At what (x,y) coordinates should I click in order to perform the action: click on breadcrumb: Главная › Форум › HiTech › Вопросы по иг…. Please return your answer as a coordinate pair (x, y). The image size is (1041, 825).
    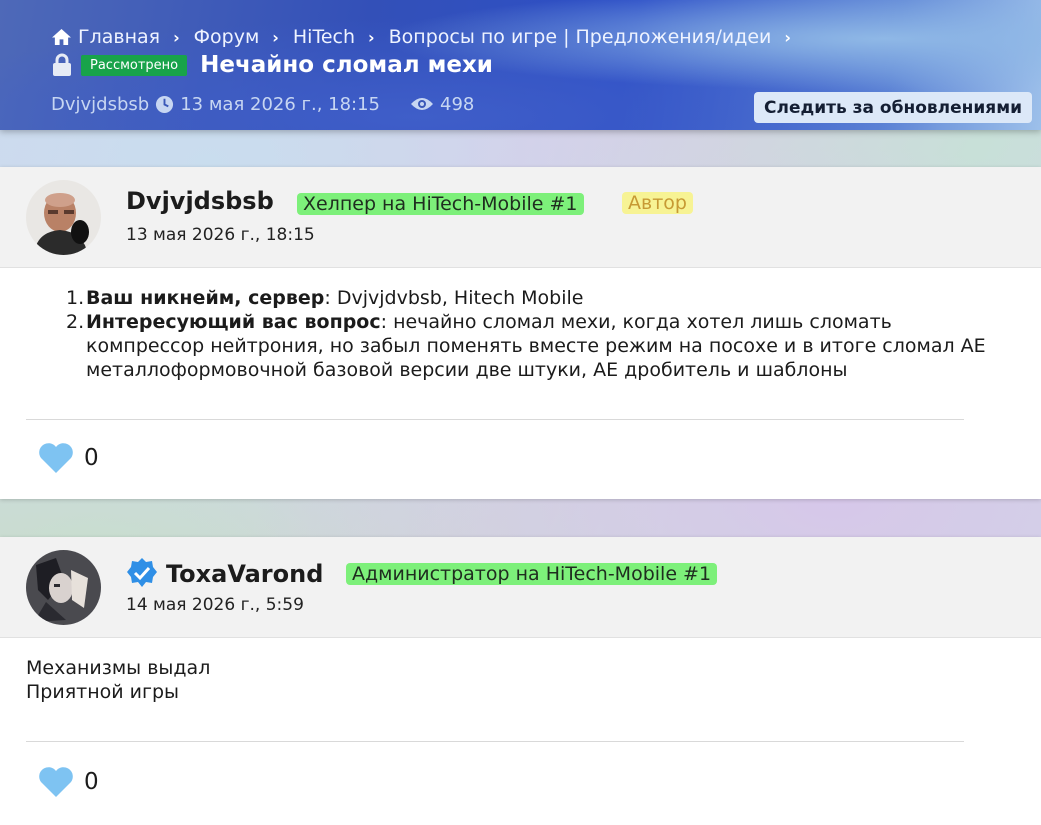
    Looking at the image, I should click on (428, 37).